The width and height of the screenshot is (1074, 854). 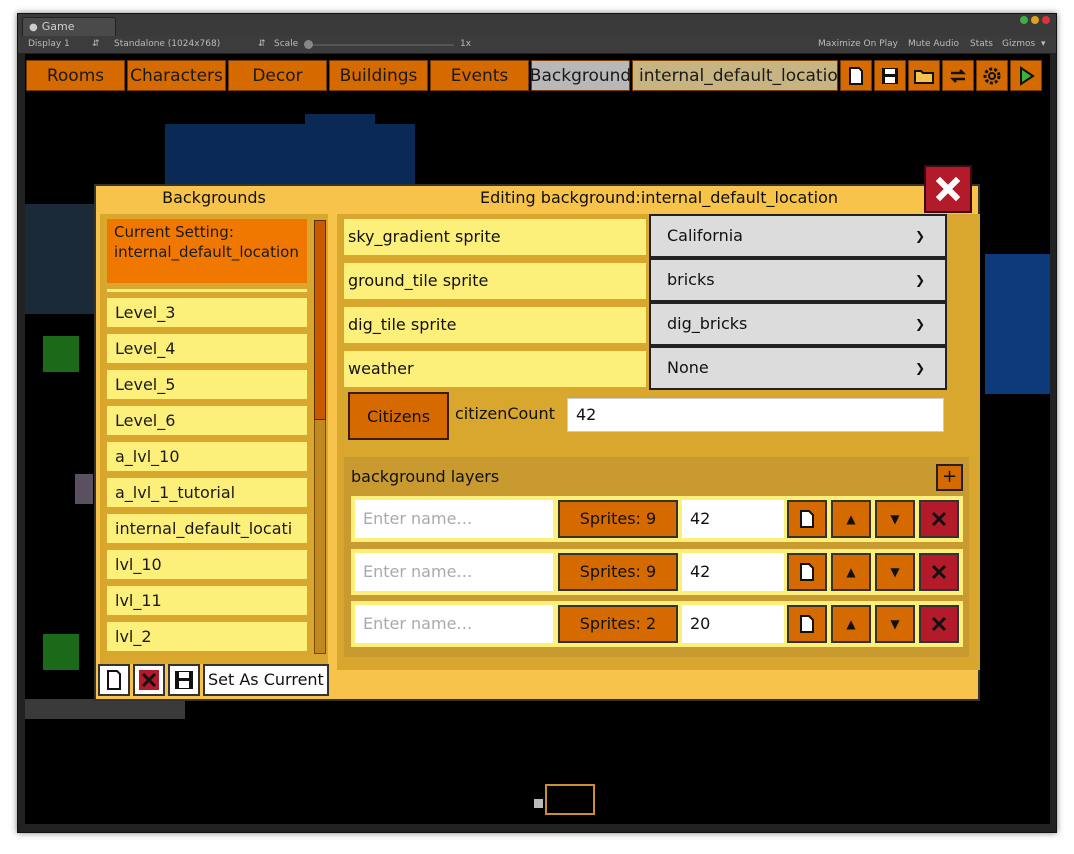 What do you see at coordinates (856, 75) in the screenshot?
I see `new-file-icon` at bounding box center [856, 75].